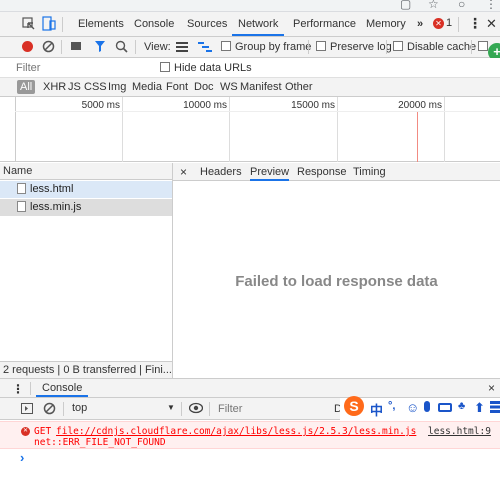  Describe the element at coordinates (461, 5) in the screenshot. I see `account-icon: ○` at that location.